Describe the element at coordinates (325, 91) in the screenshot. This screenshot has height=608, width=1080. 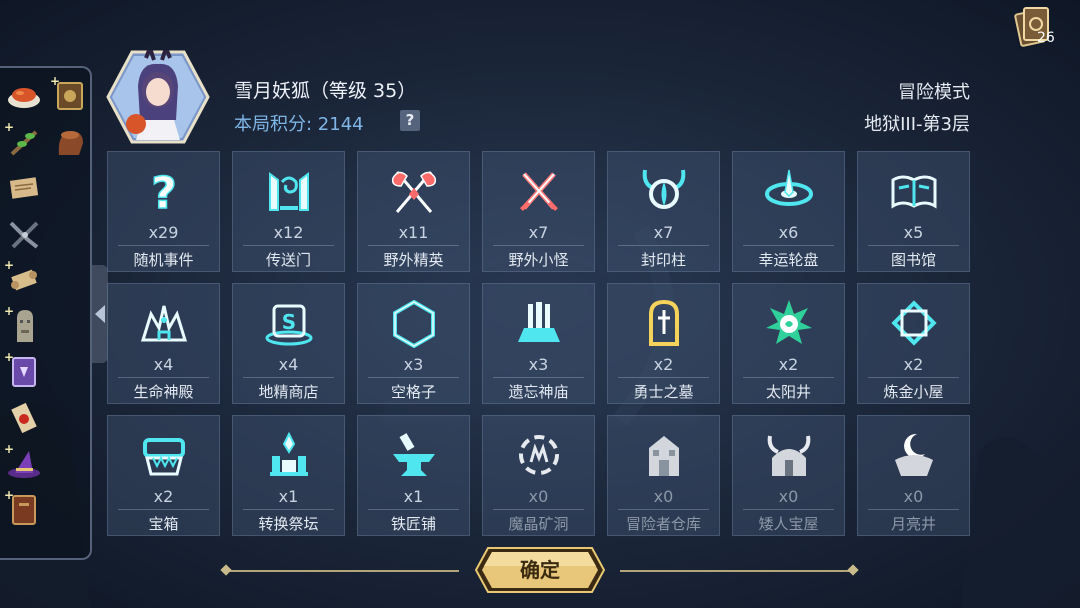
I see `hero-name: 雪月妖狐（等级 35）` at that location.